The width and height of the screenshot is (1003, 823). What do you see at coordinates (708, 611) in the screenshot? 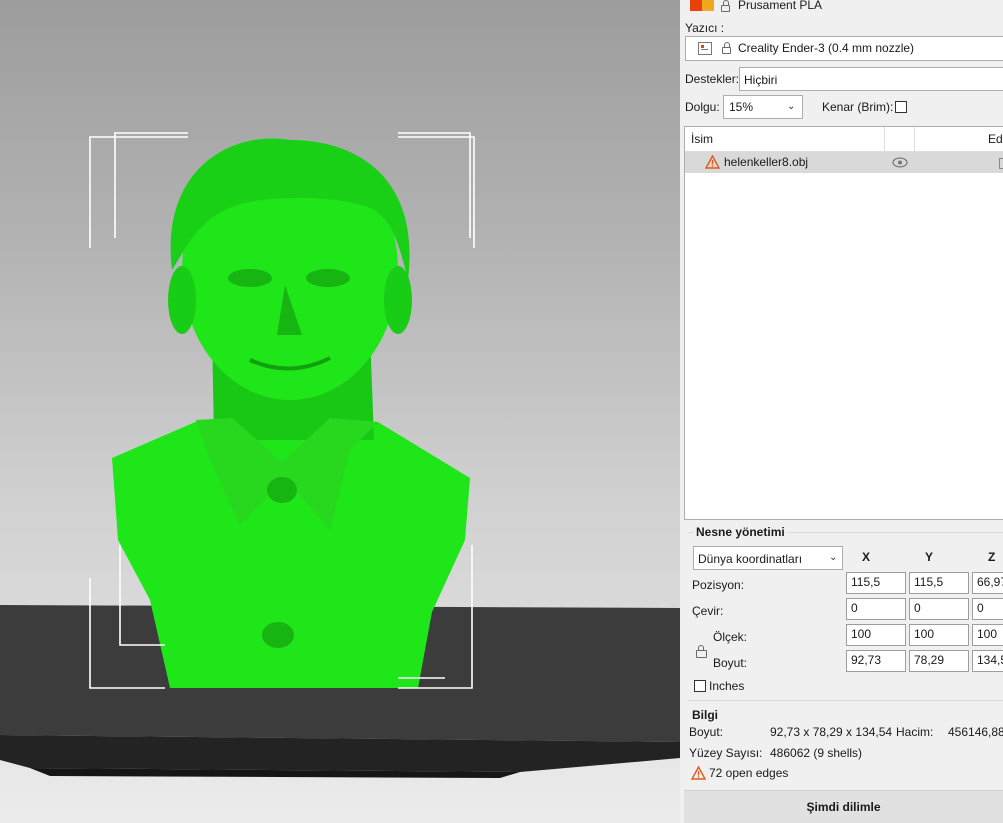
I see `rotation-label: Çevir:` at bounding box center [708, 611].